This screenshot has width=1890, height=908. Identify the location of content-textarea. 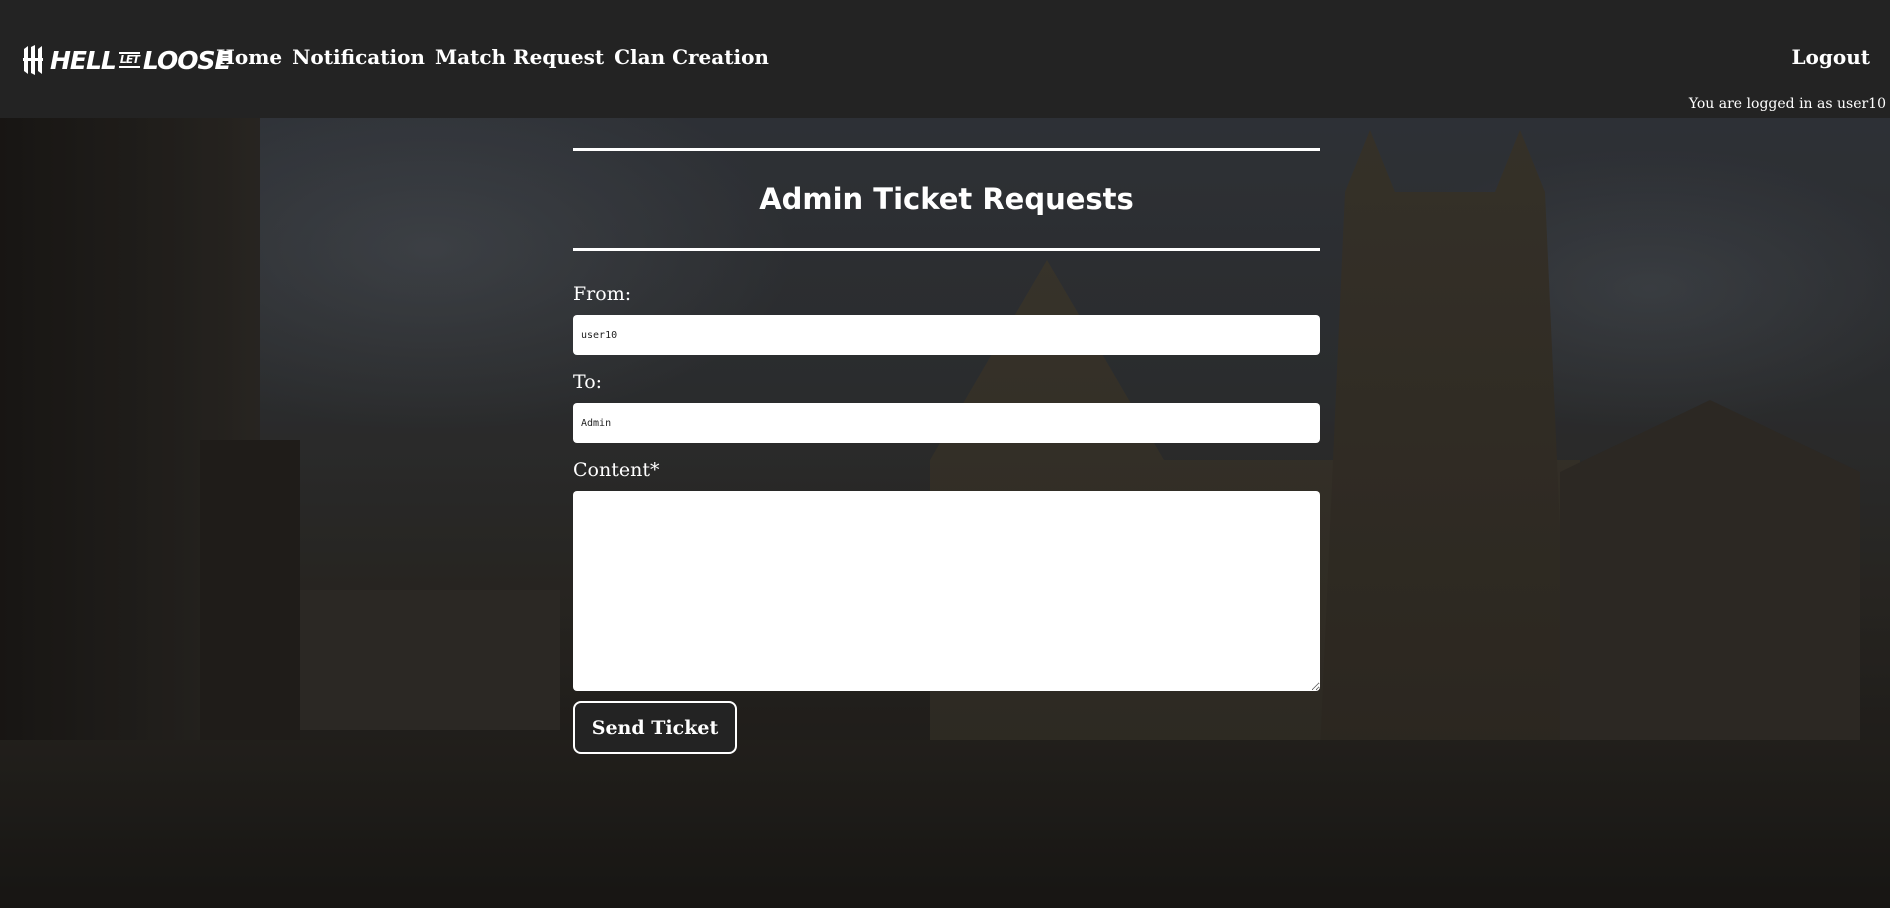
(946, 591).